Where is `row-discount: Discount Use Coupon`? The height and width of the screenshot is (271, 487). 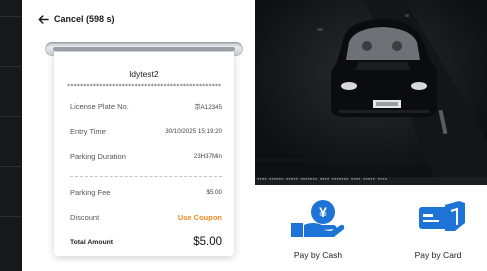
row-discount: Discount Use Coupon is located at coordinates (146, 217).